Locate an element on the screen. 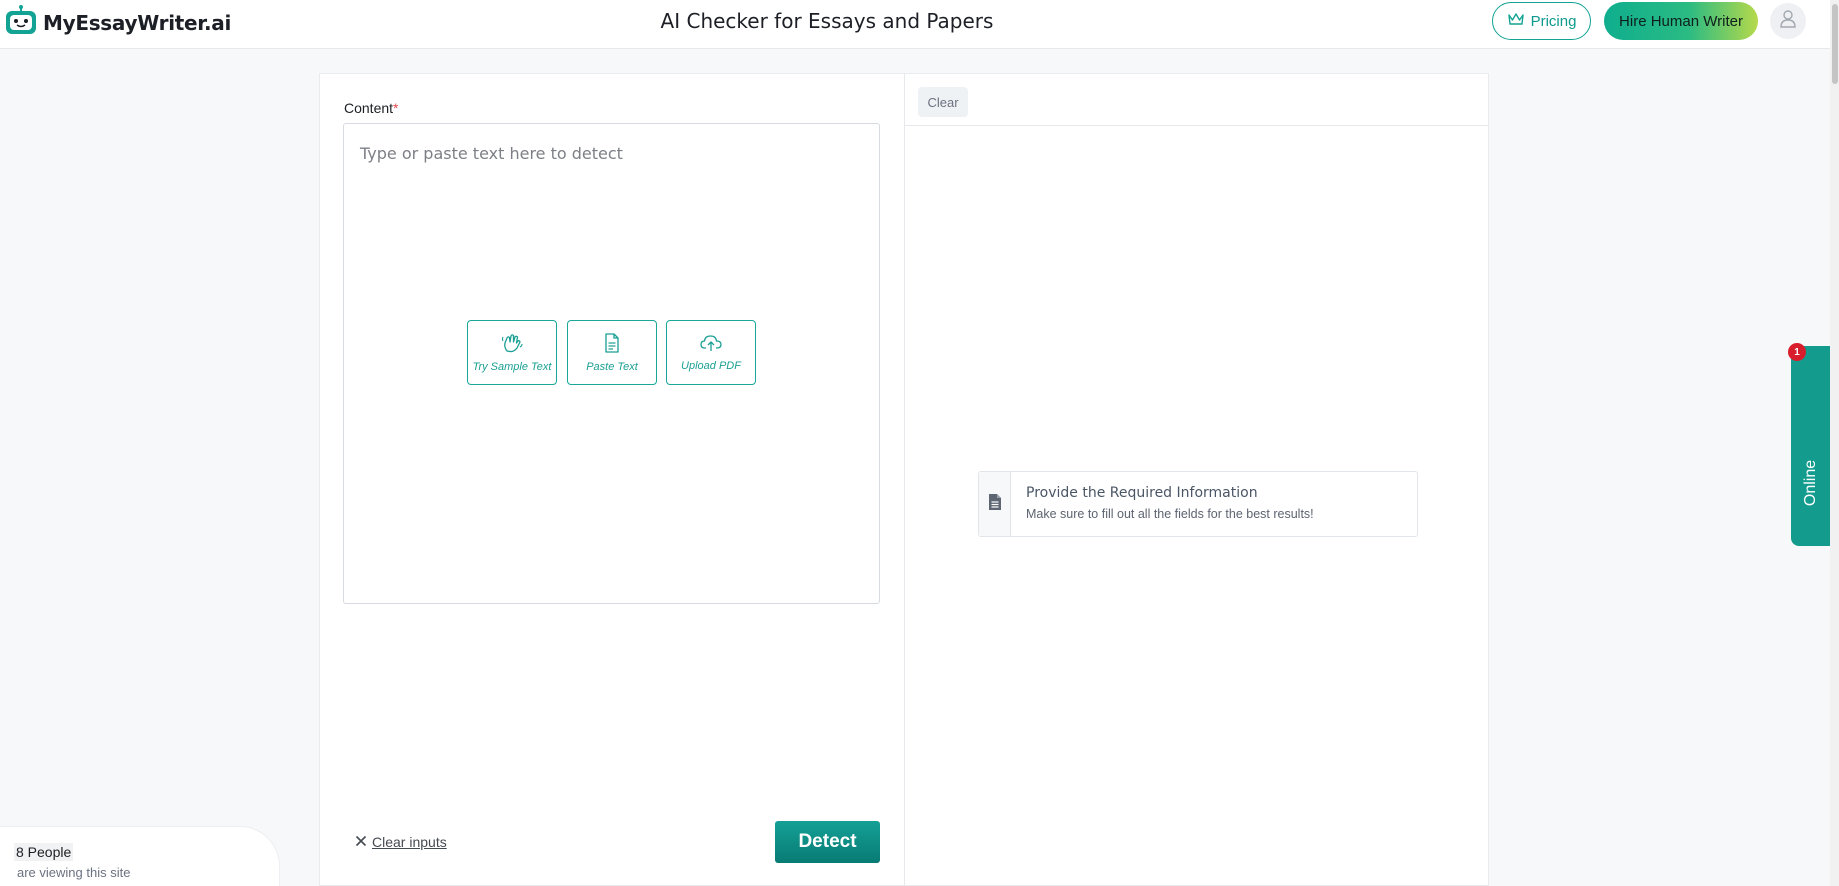 The width and height of the screenshot is (1839, 886). page-title: AI Checker for Essays and Papers is located at coordinates (827, 21).